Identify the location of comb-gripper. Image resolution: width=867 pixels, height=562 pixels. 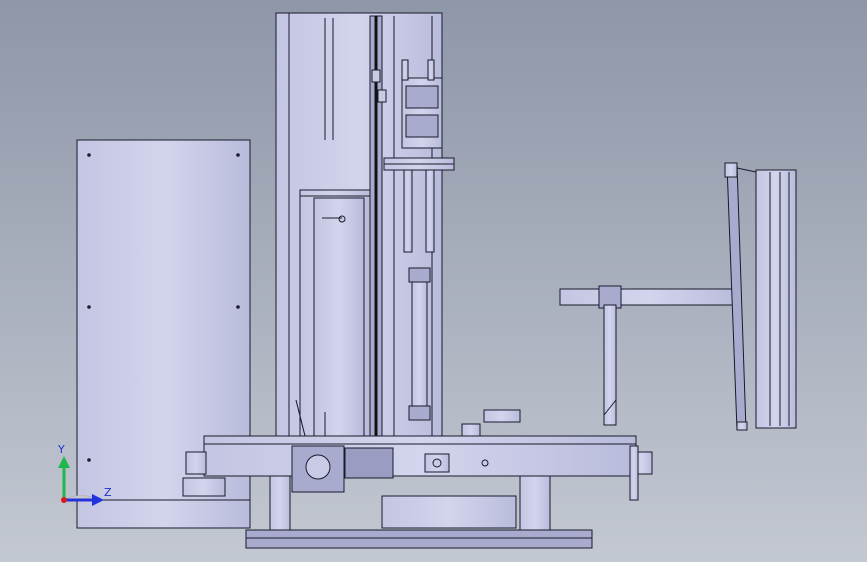
(760, 296).